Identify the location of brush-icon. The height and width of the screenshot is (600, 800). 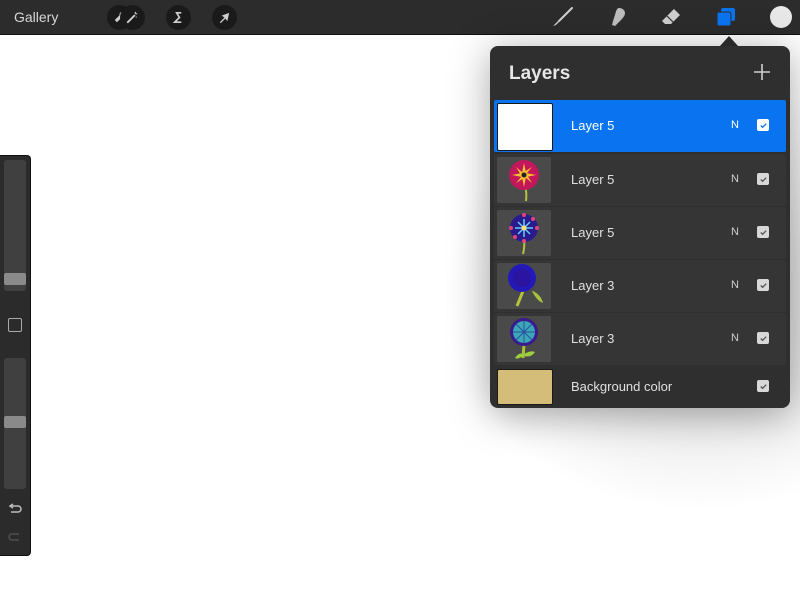
(563, 16).